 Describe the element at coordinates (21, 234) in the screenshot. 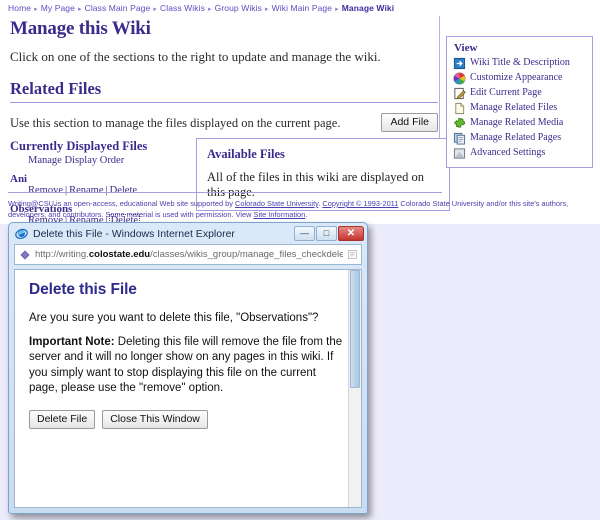

I see `internet-explorer-icon` at that location.